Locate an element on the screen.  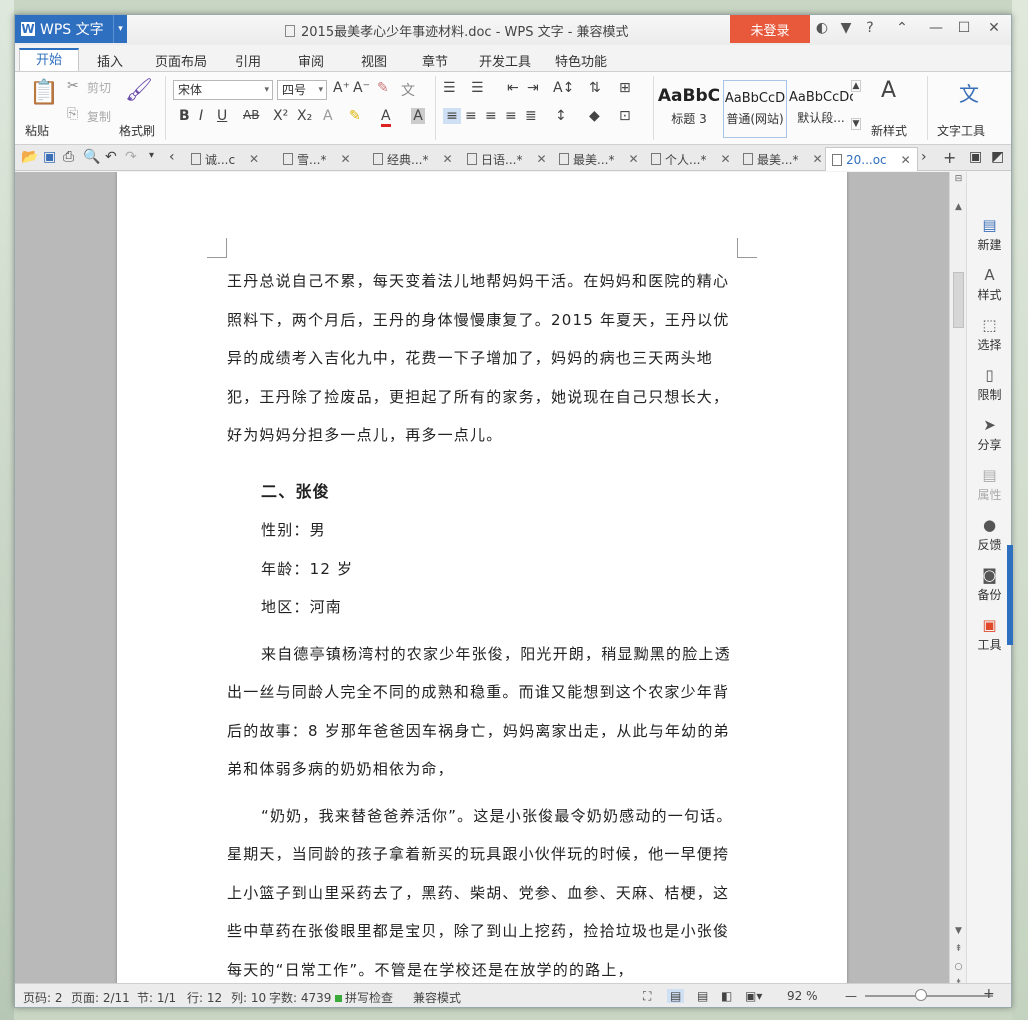
panel-expand-handle is located at coordinates (1010, 595).